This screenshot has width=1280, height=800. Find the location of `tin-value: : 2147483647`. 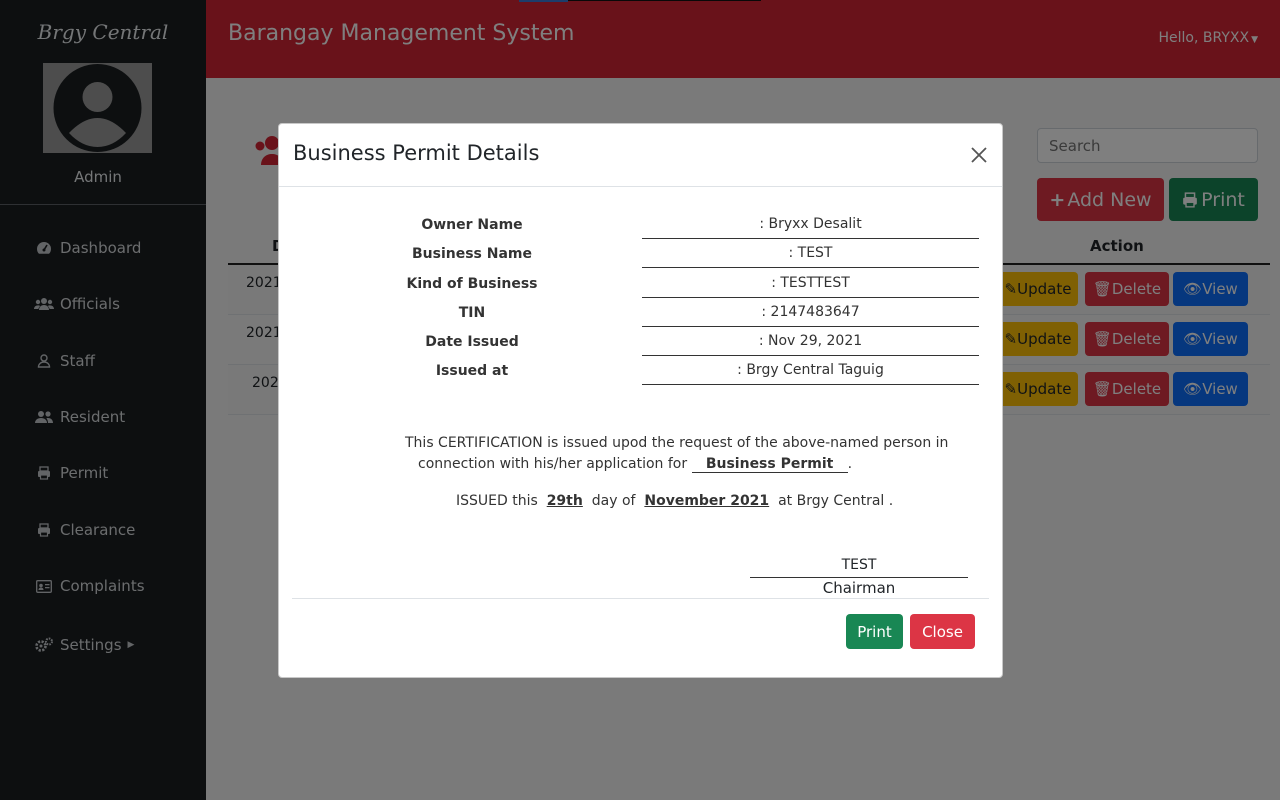

tin-value: : 2147483647 is located at coordinates (810, 315).